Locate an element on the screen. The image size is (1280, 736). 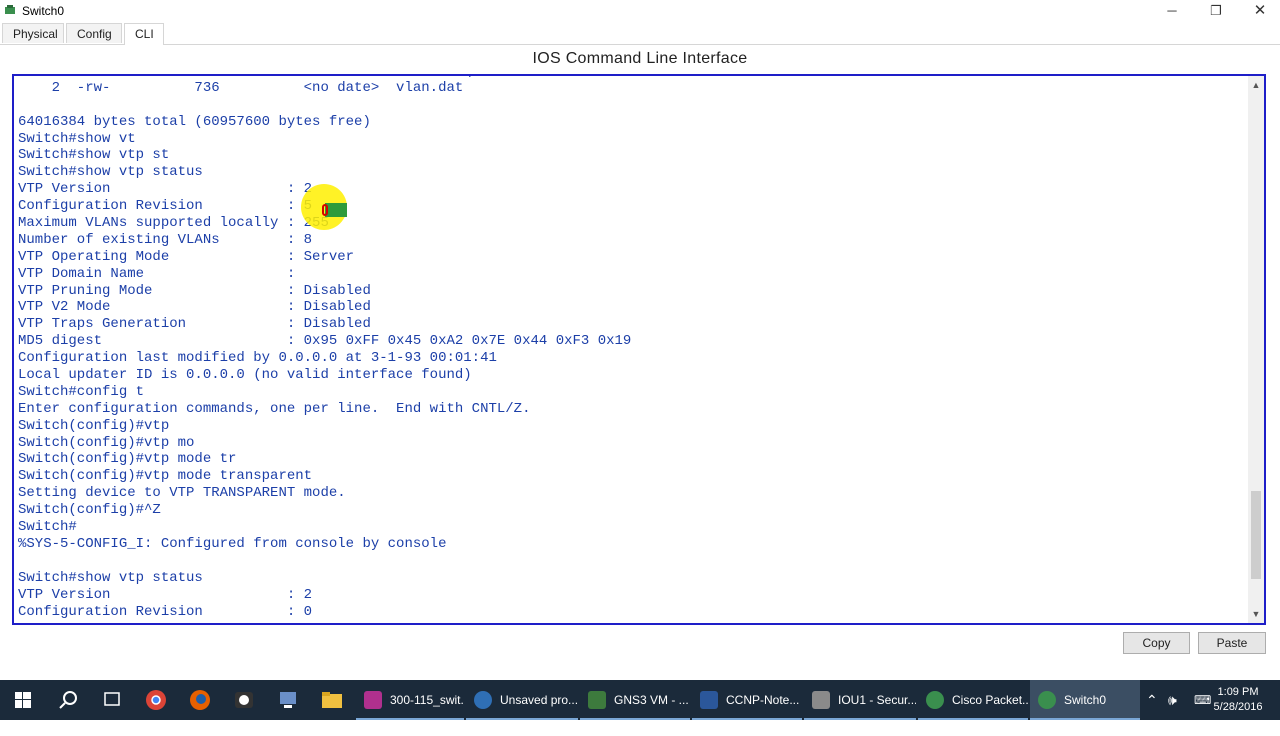
tab-config: Config is located at coordinates (94, 33).